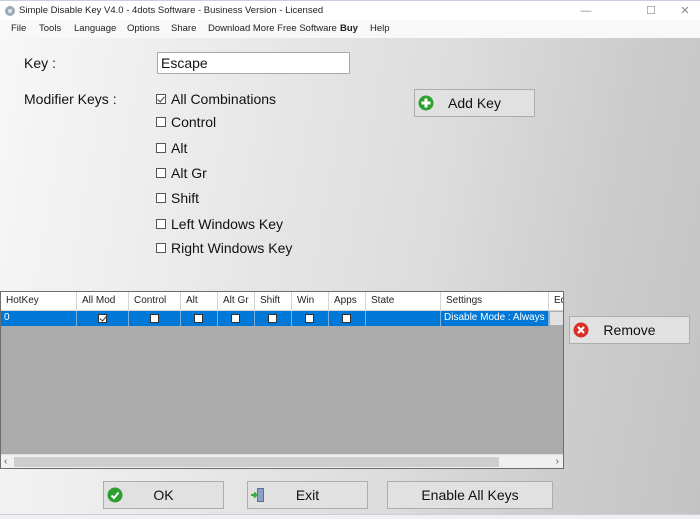 This screenshot has width=700, height=519. What do you see at coordinates (199, 301) in the screenshot?
I see `column-header-alt: Alt` at bounding box center [199, 301].